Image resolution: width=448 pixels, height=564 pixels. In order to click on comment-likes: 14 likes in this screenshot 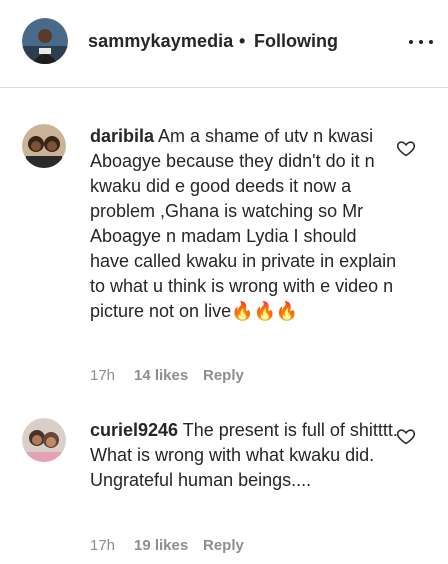, I will do `click(161, 375)`.